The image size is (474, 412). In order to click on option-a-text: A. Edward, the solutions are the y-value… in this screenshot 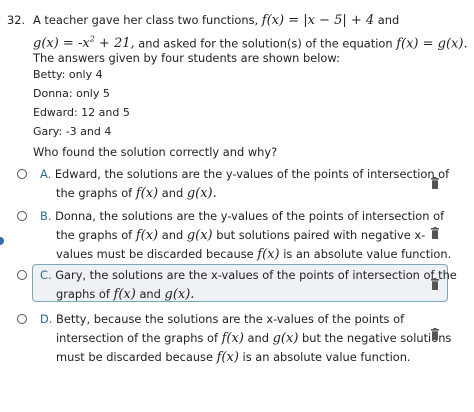, I will do `click(244, 184)`.